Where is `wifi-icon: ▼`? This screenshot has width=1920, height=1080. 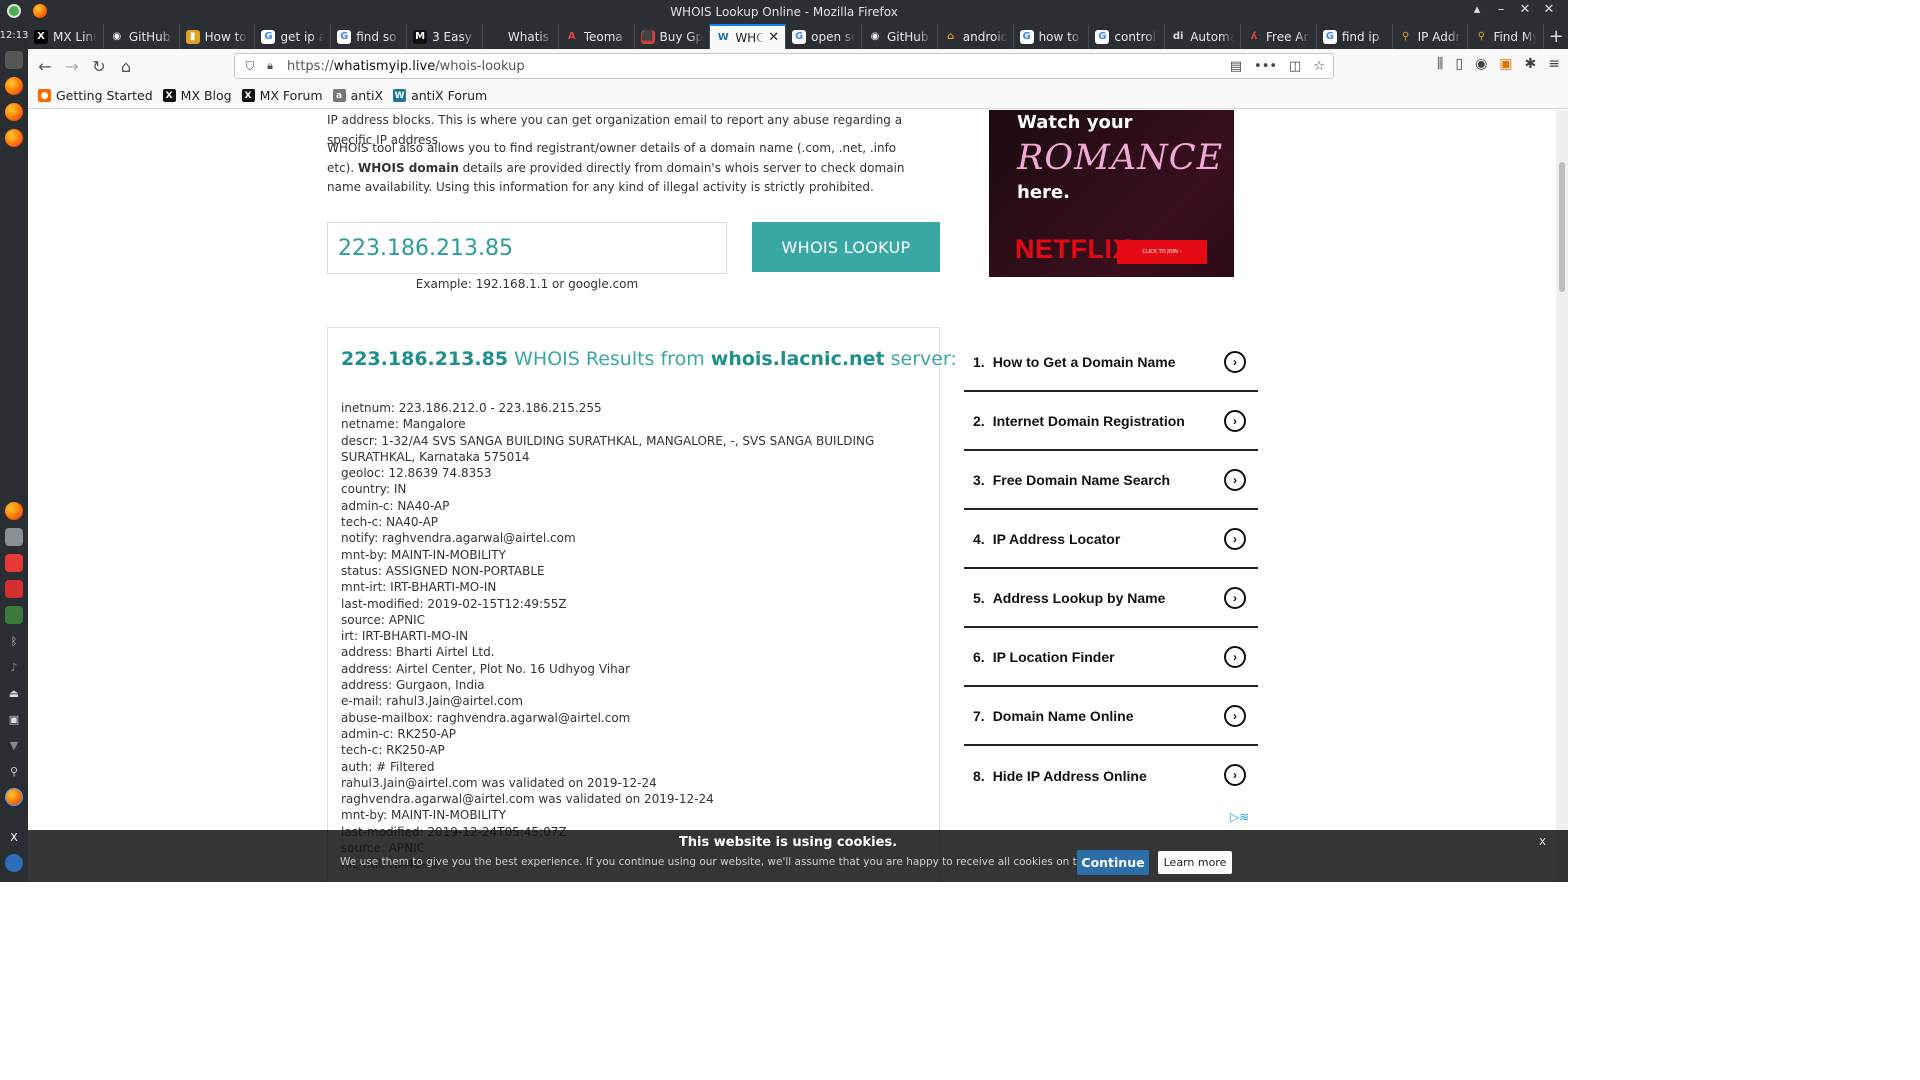
wifi-icon: ▼ is located at coordinates (14, 745).